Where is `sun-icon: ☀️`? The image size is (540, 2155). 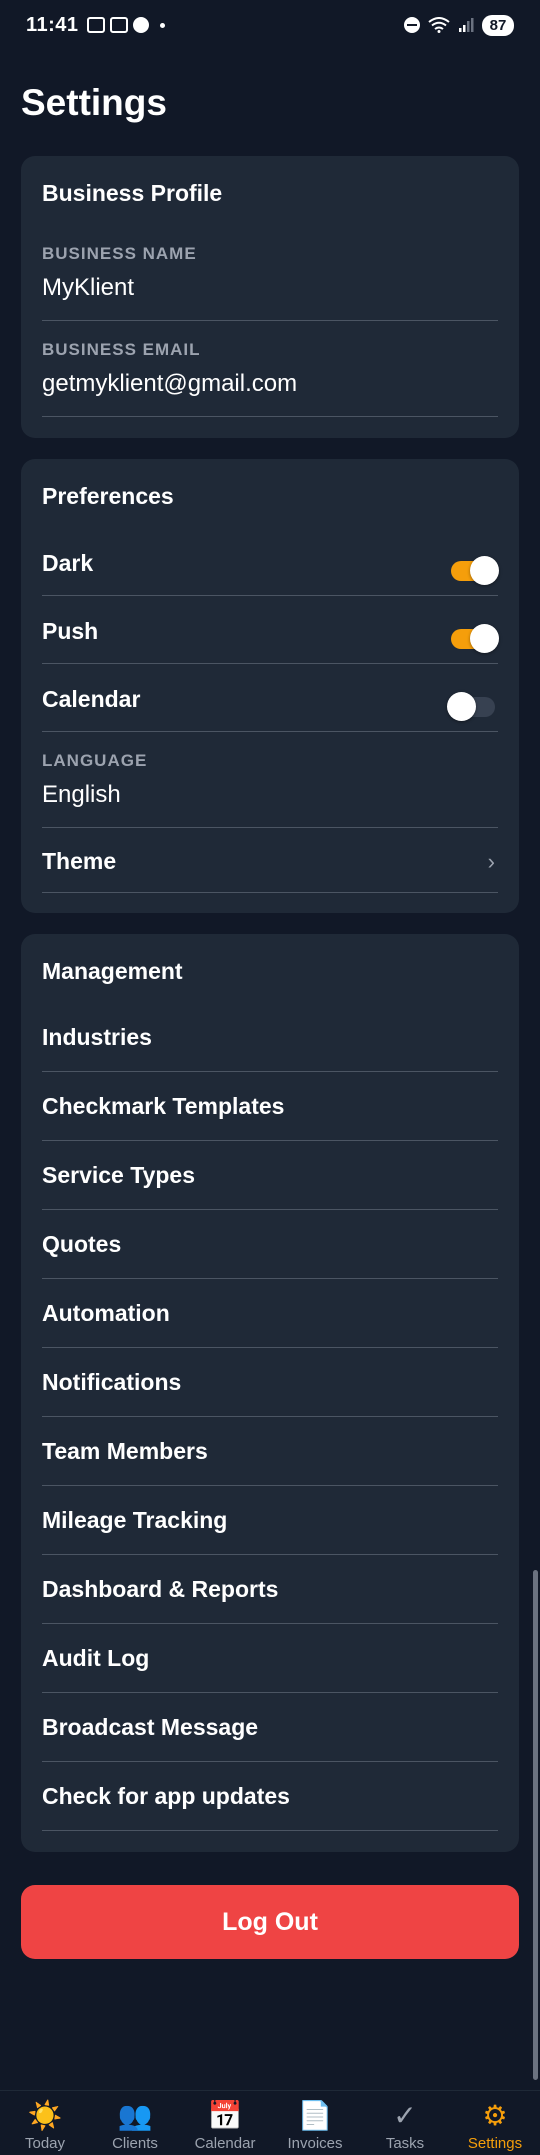
sun-icon: ☀️ is located at coordinates (45, 2115).